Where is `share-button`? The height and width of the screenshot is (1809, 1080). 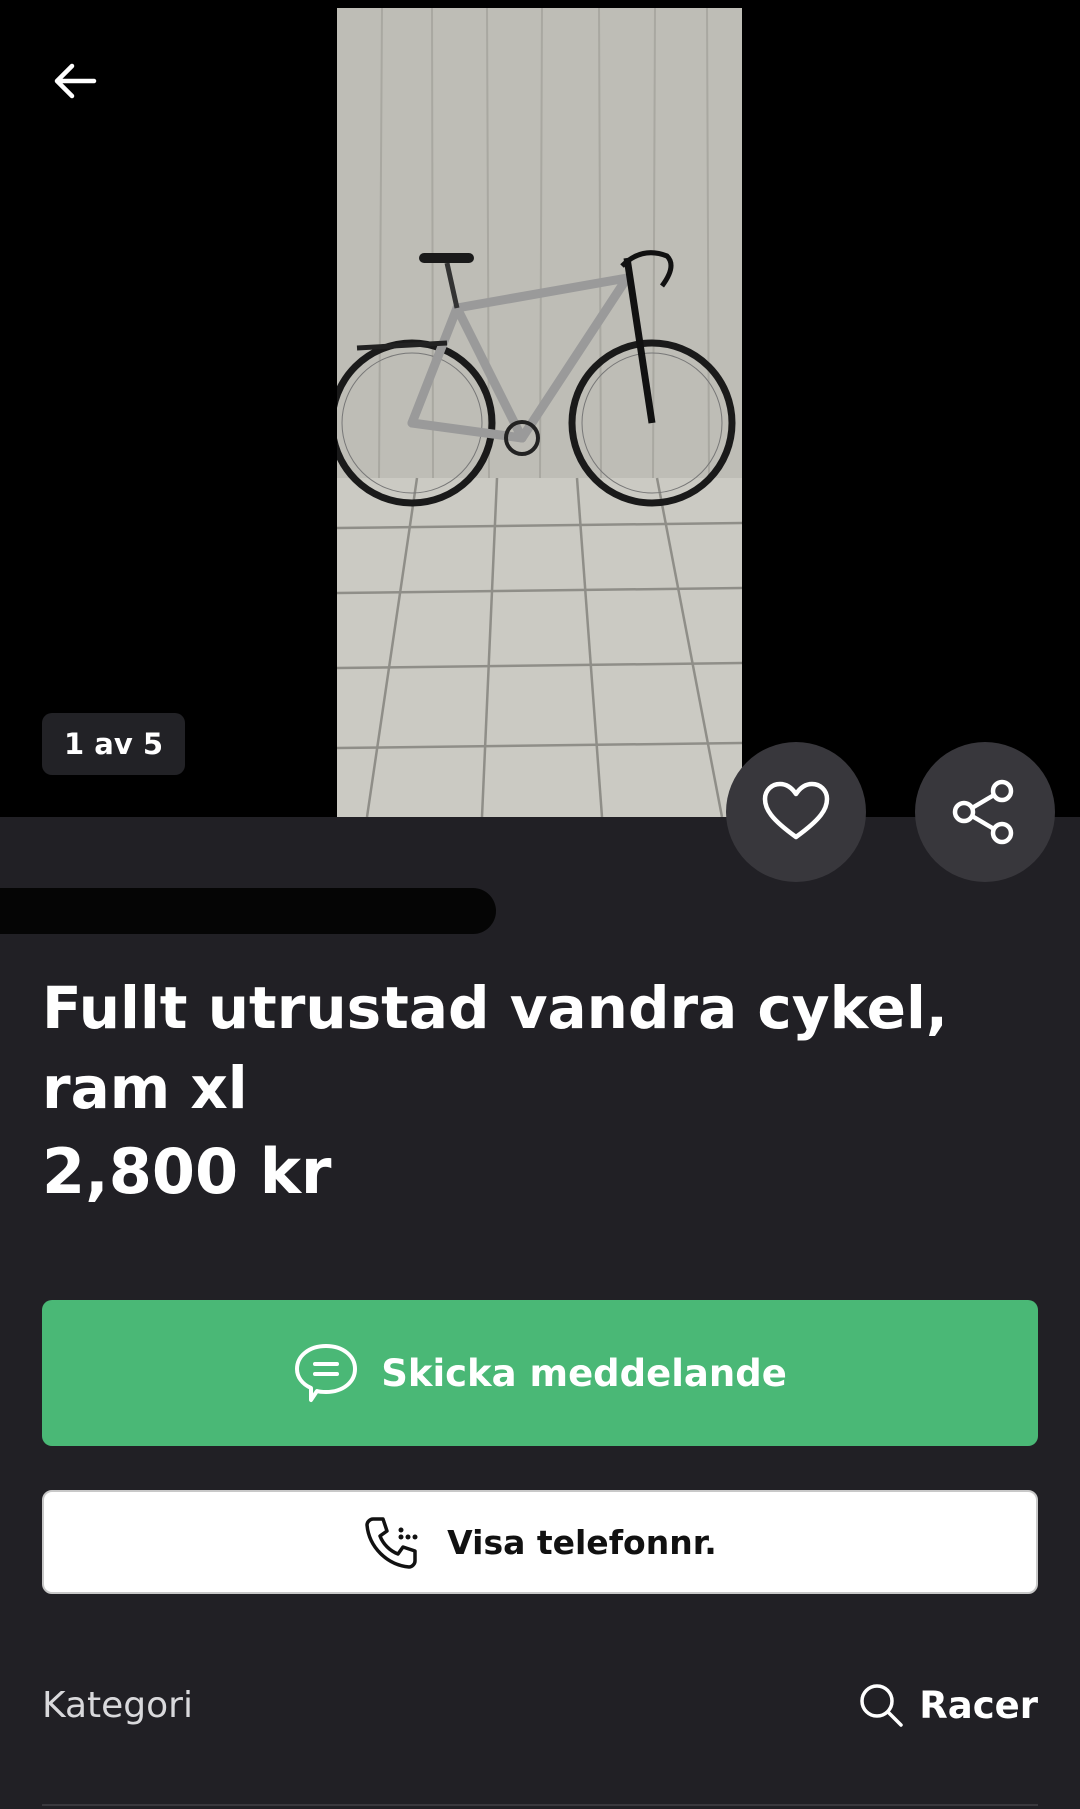
share-button is located at coordinates (985, 812).